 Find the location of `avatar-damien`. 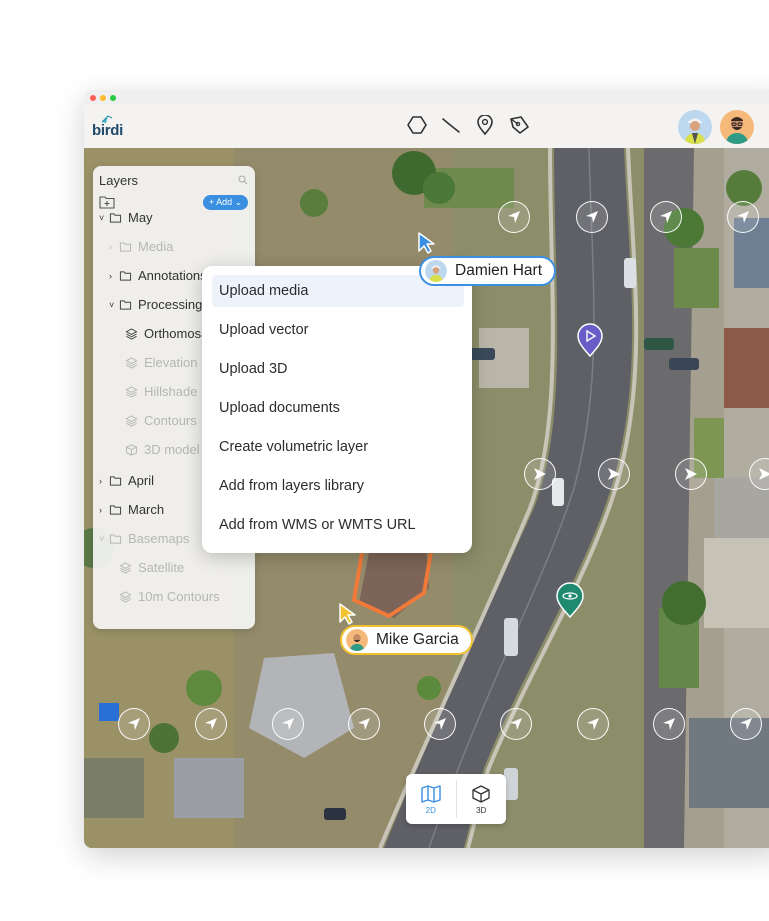

avatar-damien is located at coordinates (695, 127).